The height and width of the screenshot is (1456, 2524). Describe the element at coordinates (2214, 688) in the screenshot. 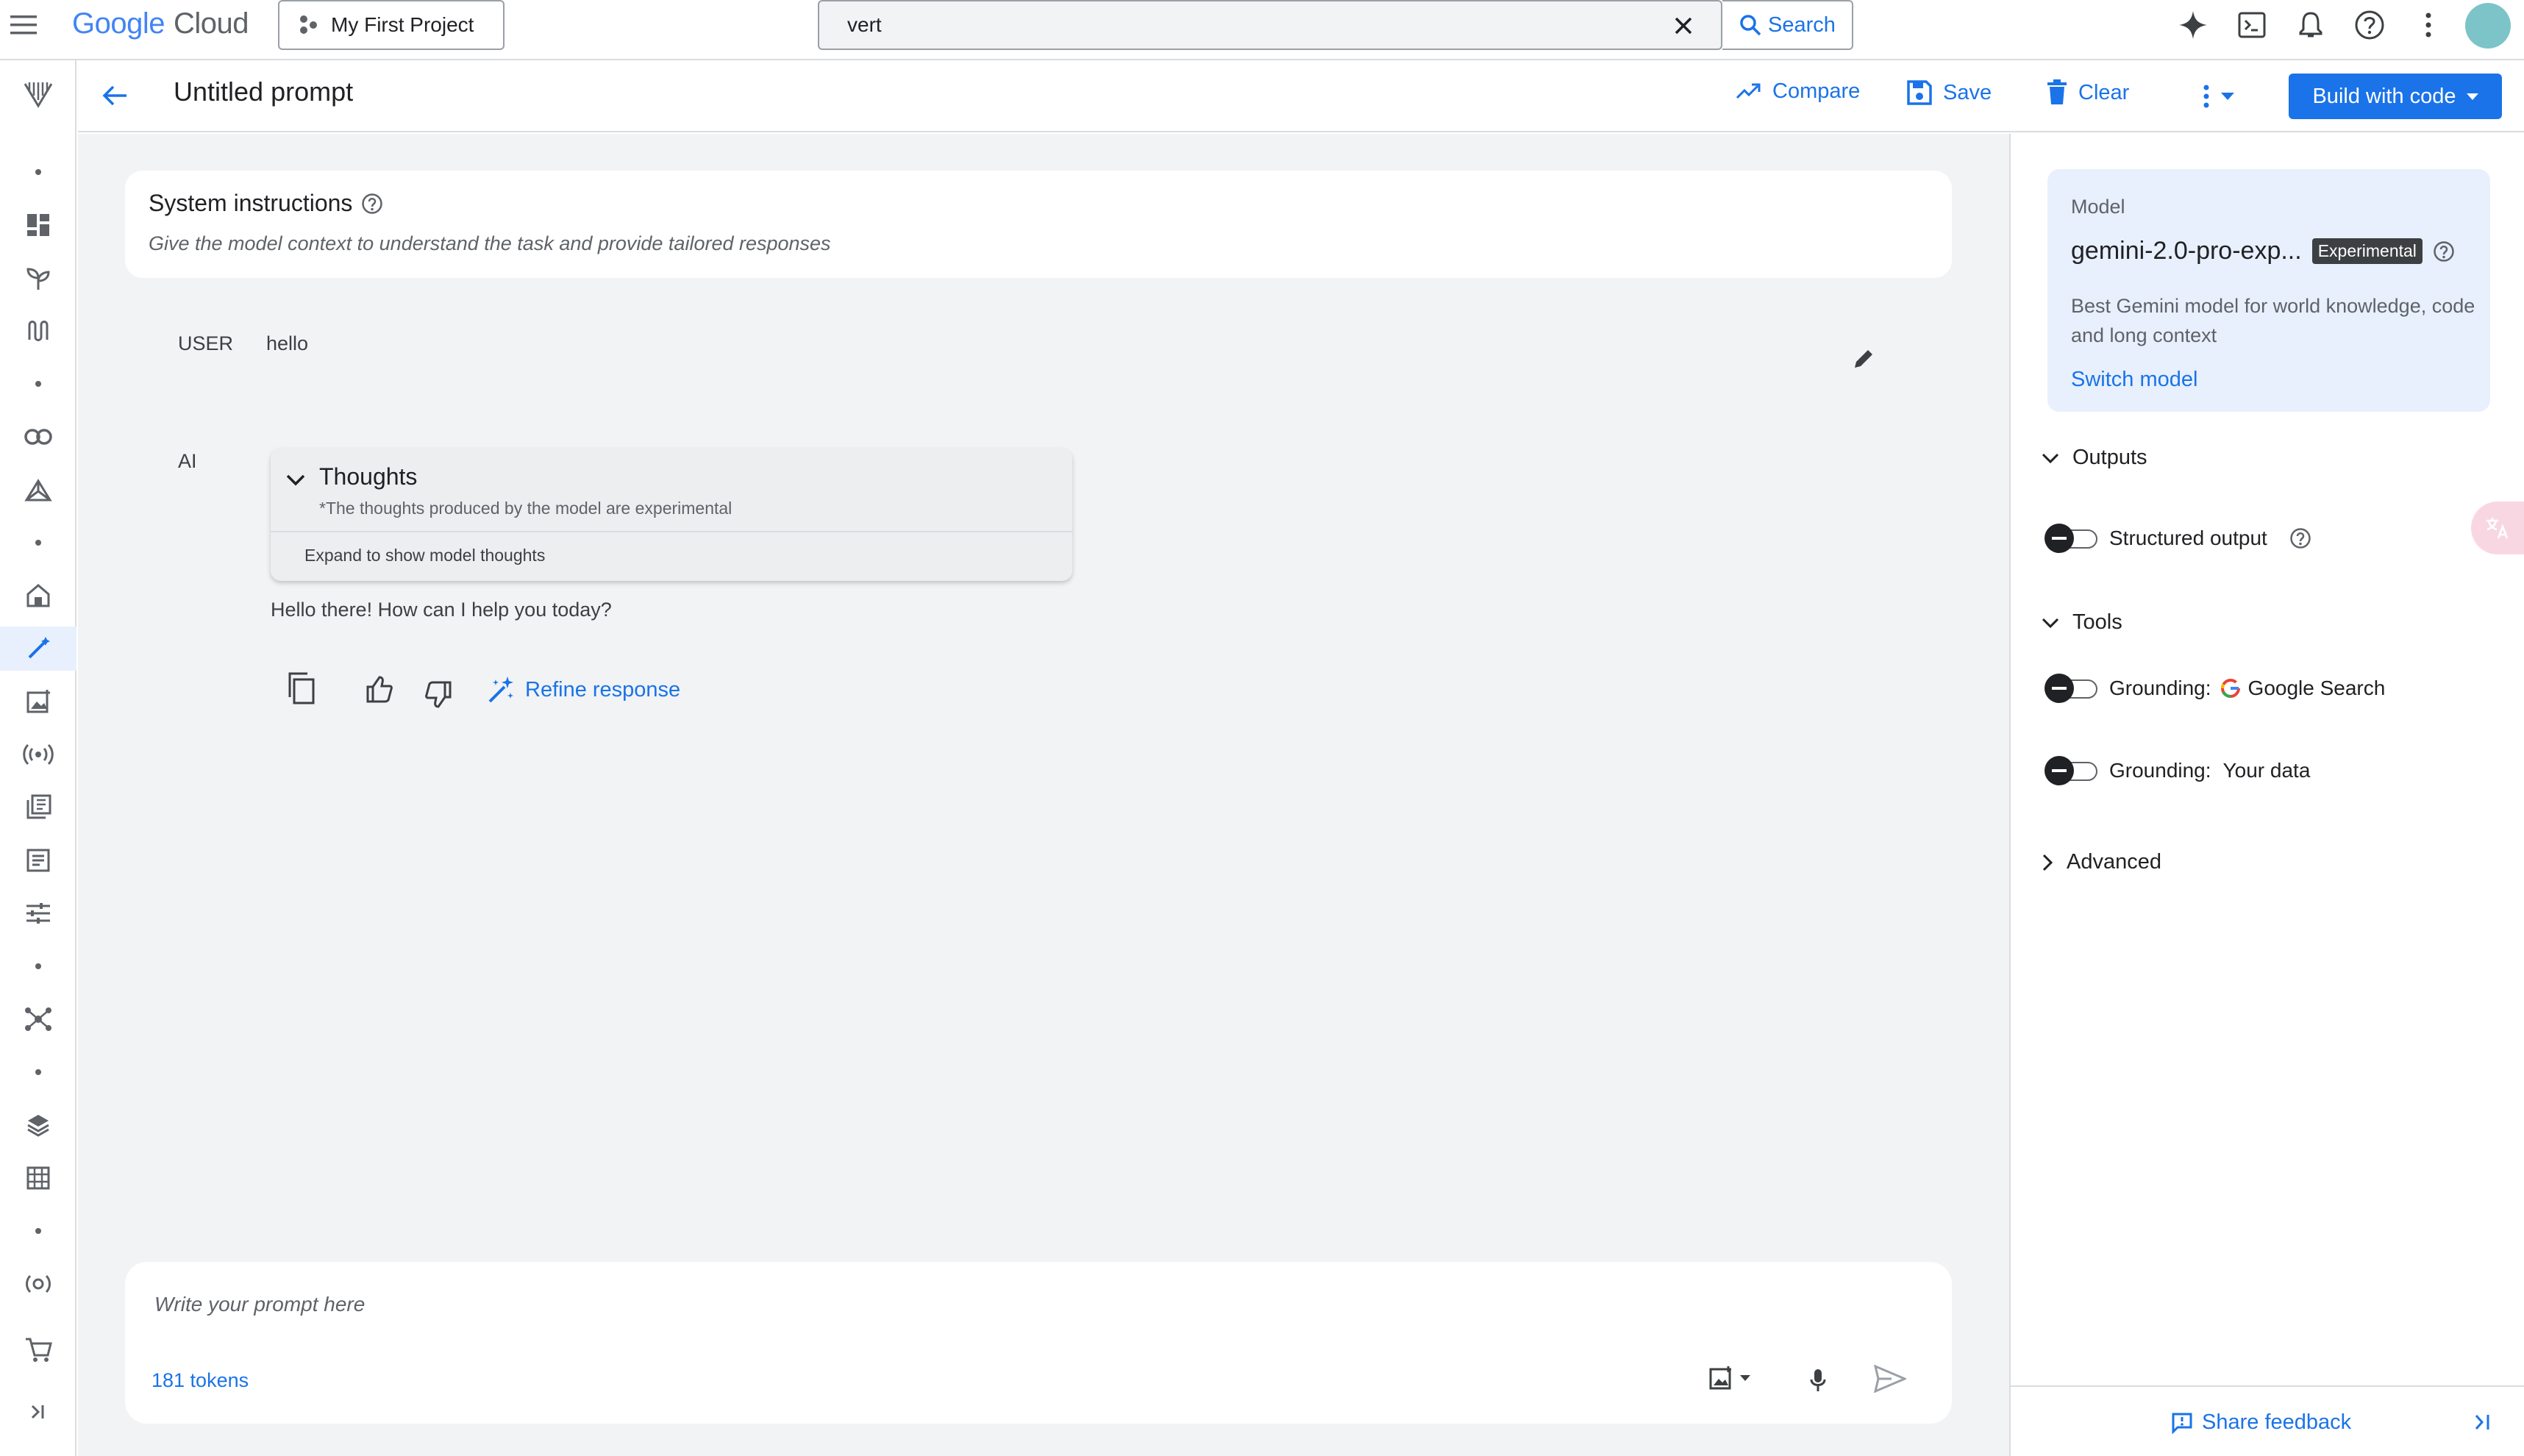

I see `grounding-google-search-row: Grounding: Google Search` at that location.